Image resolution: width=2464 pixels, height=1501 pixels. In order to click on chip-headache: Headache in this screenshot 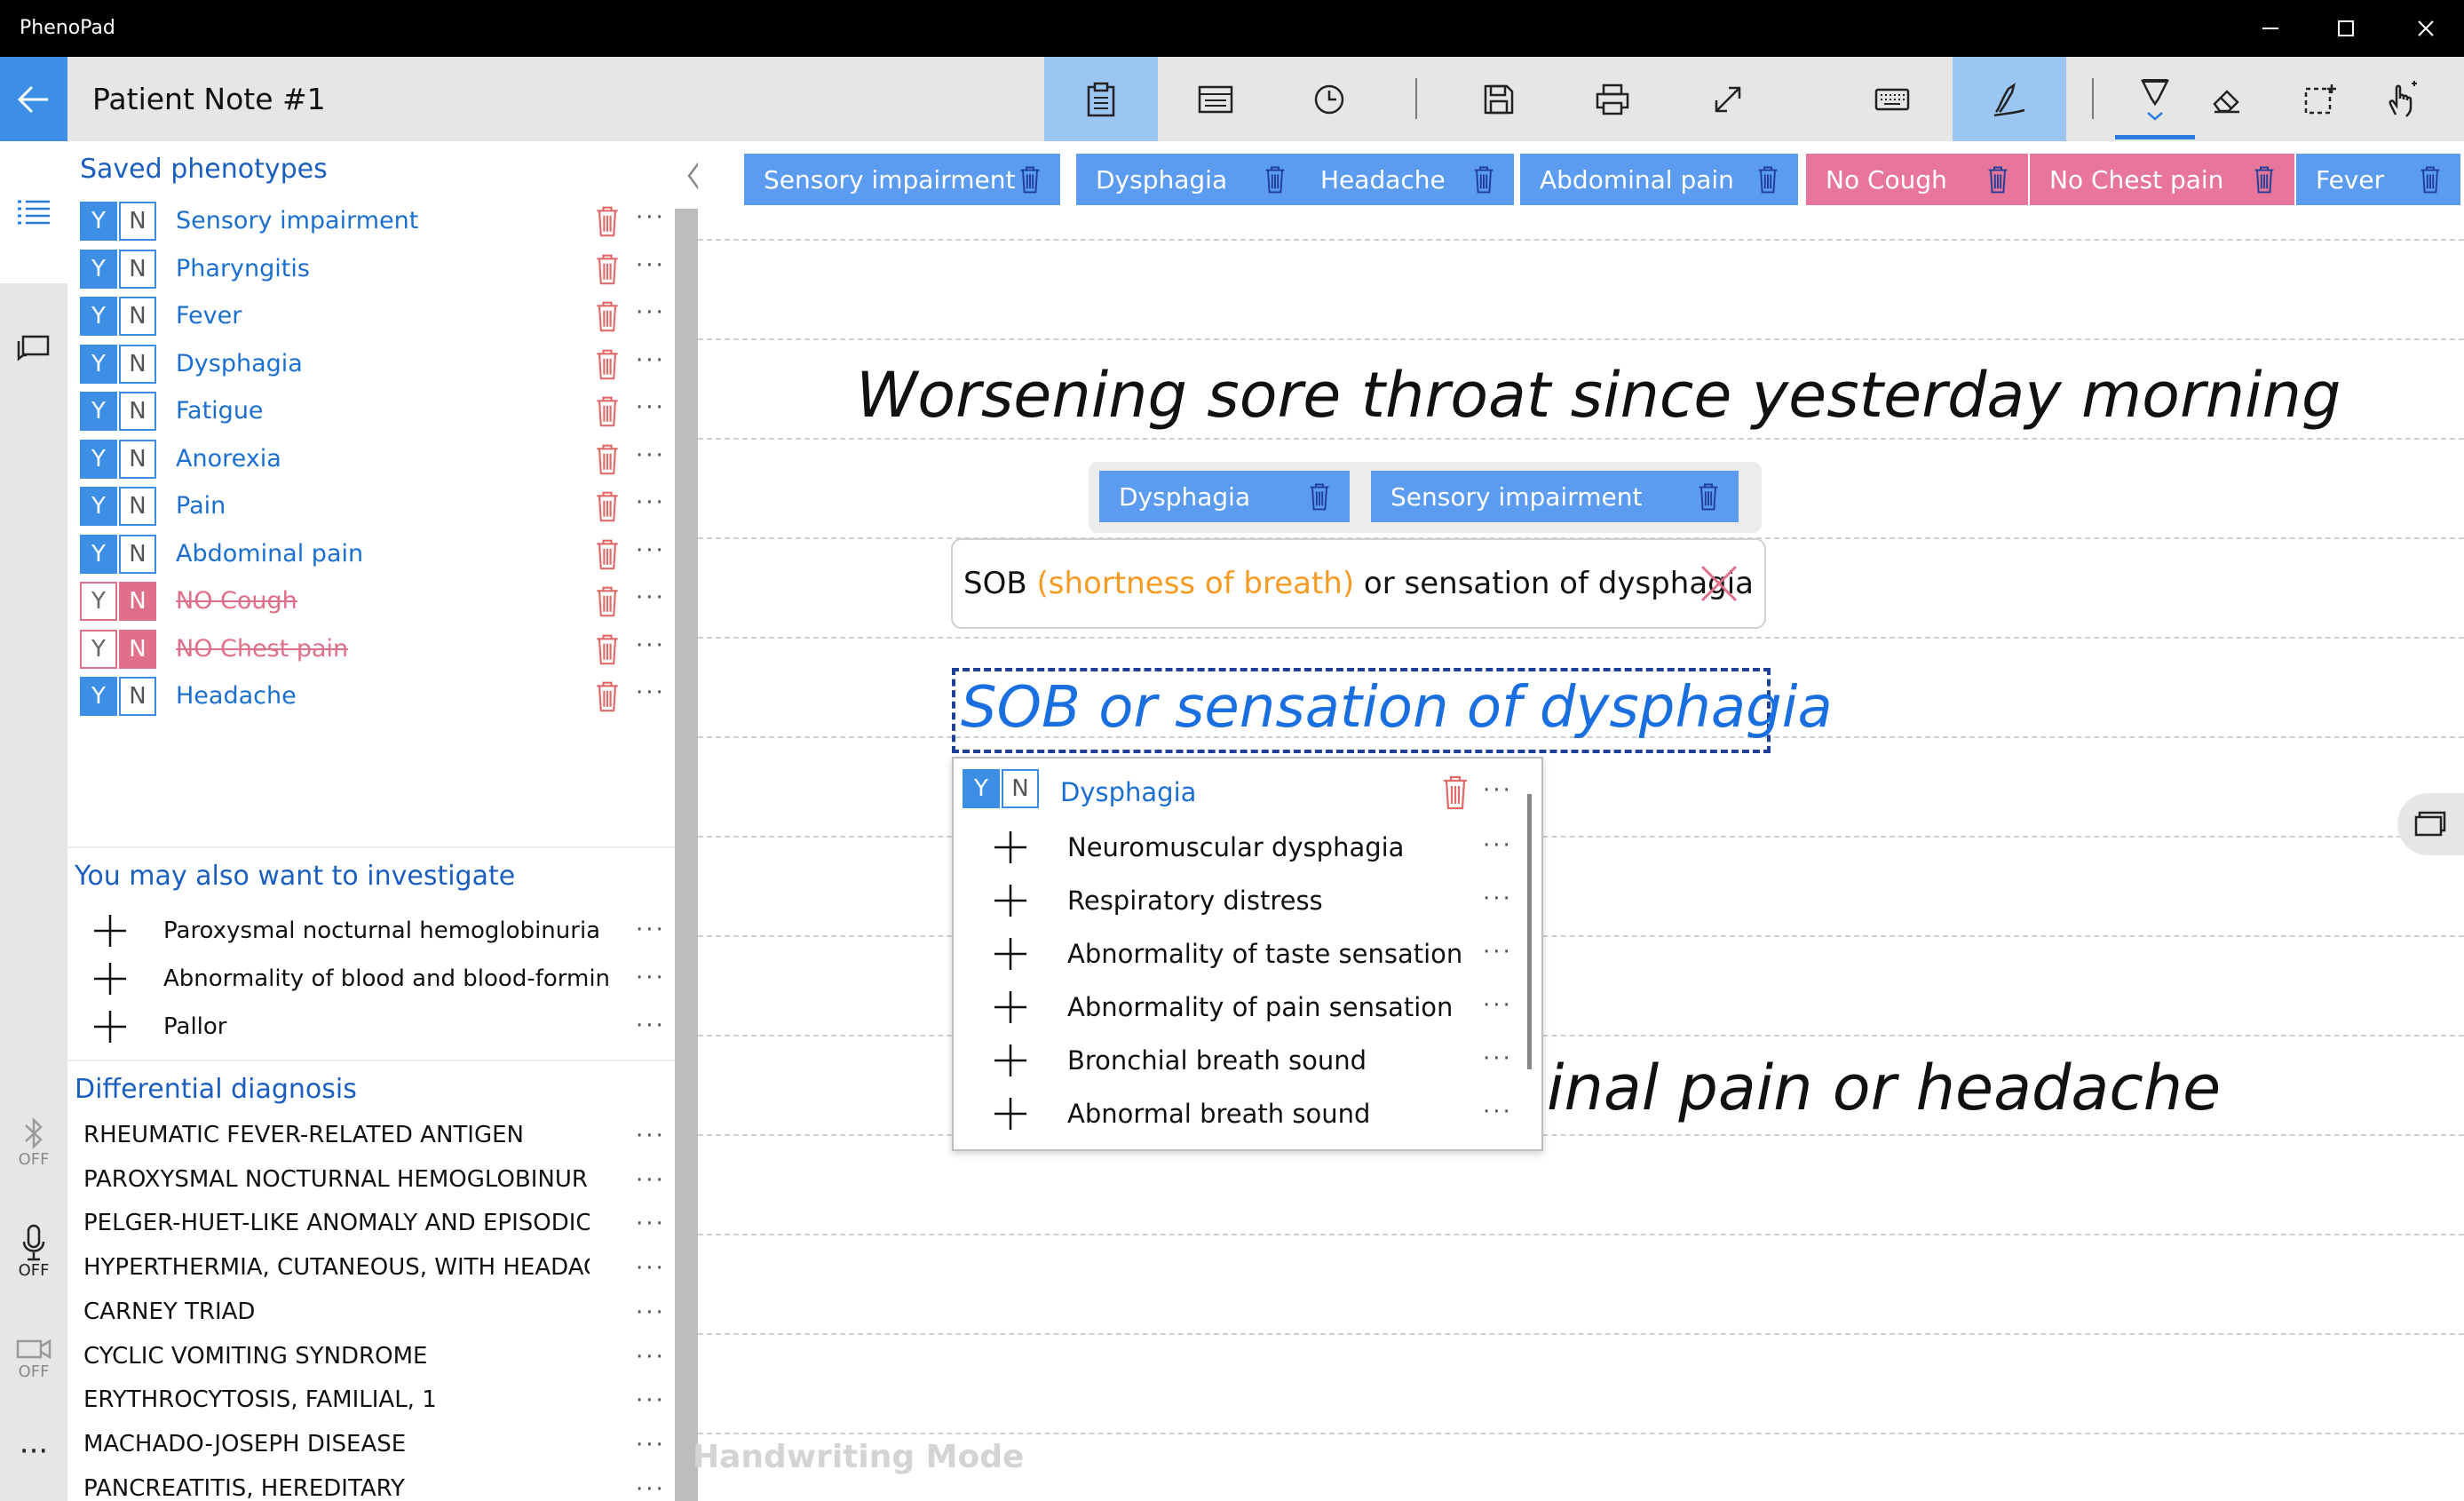, I will do `click(1408, 179)`.